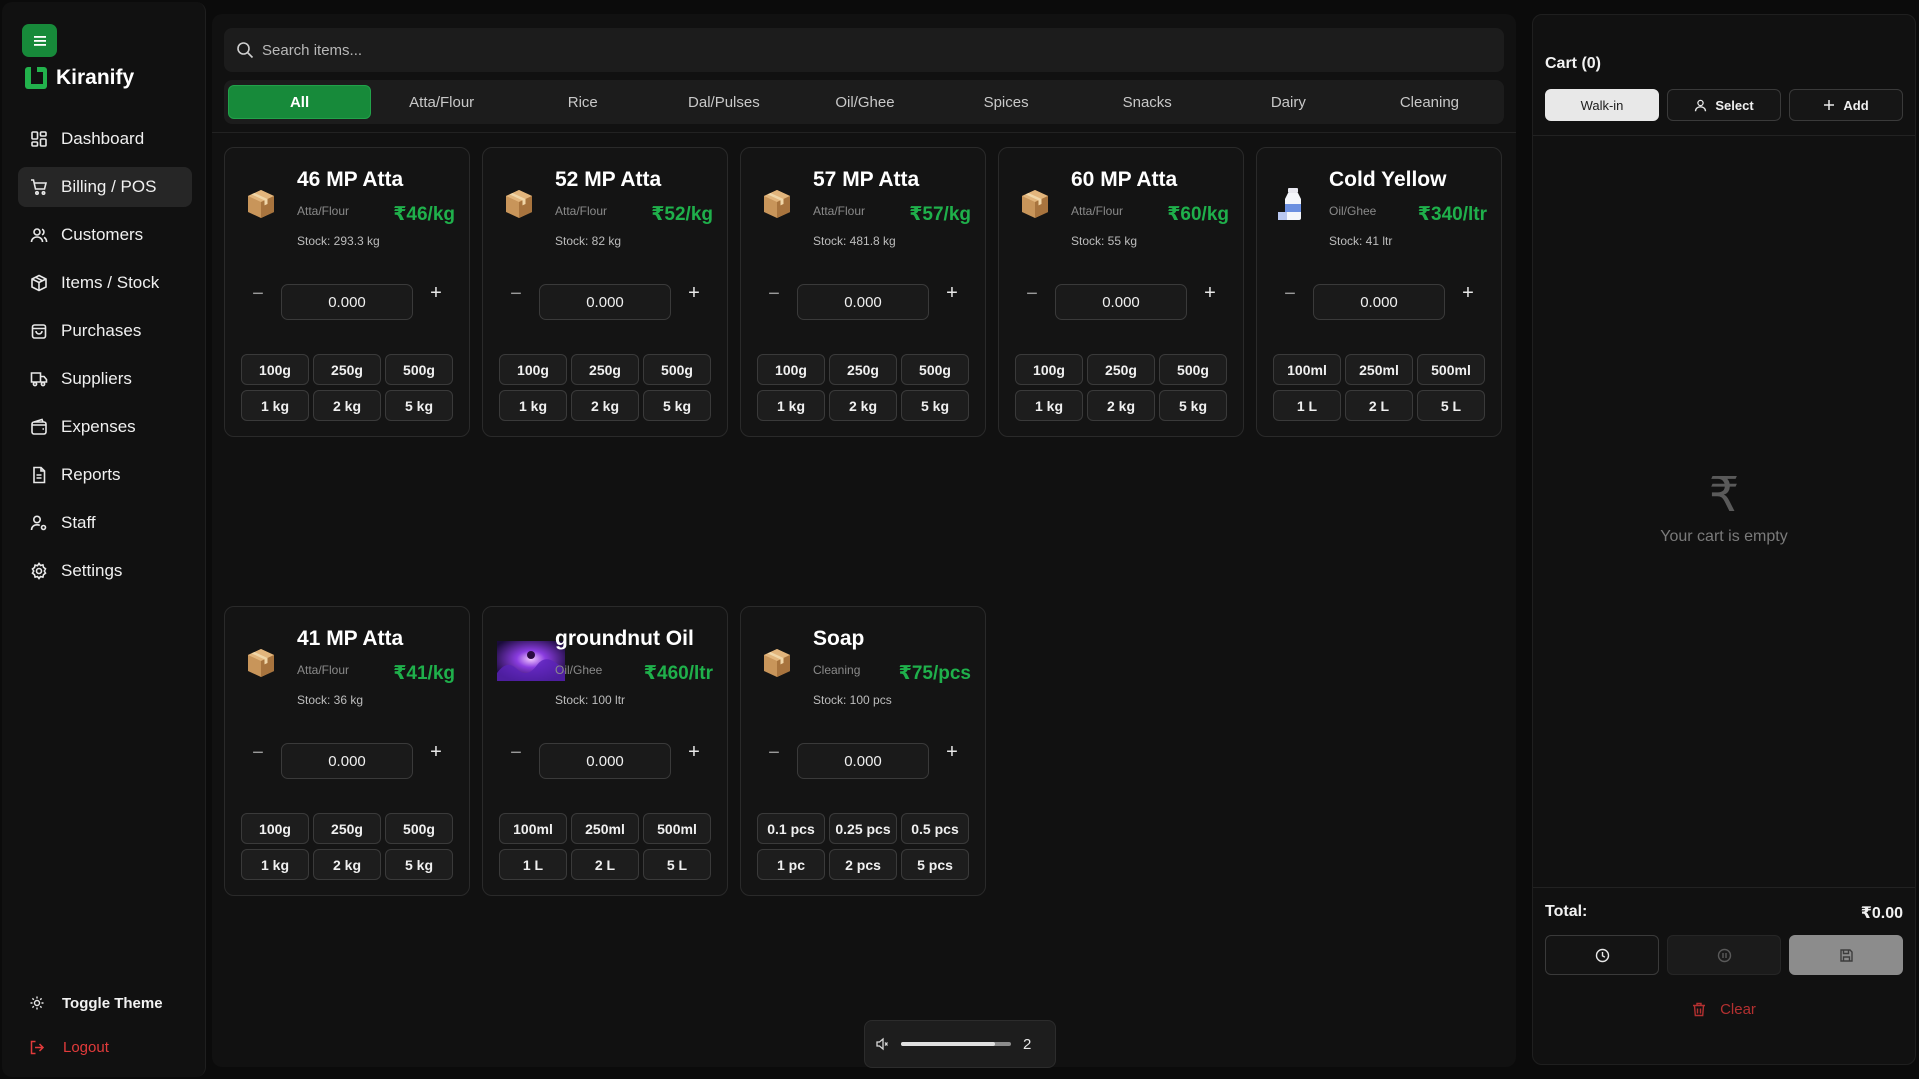 The image size is (1919, 1079). Describe the element at coordinates (791, 828) in the screenshot. I see `quantity-preset-button: 0.1 pcs` at that location.